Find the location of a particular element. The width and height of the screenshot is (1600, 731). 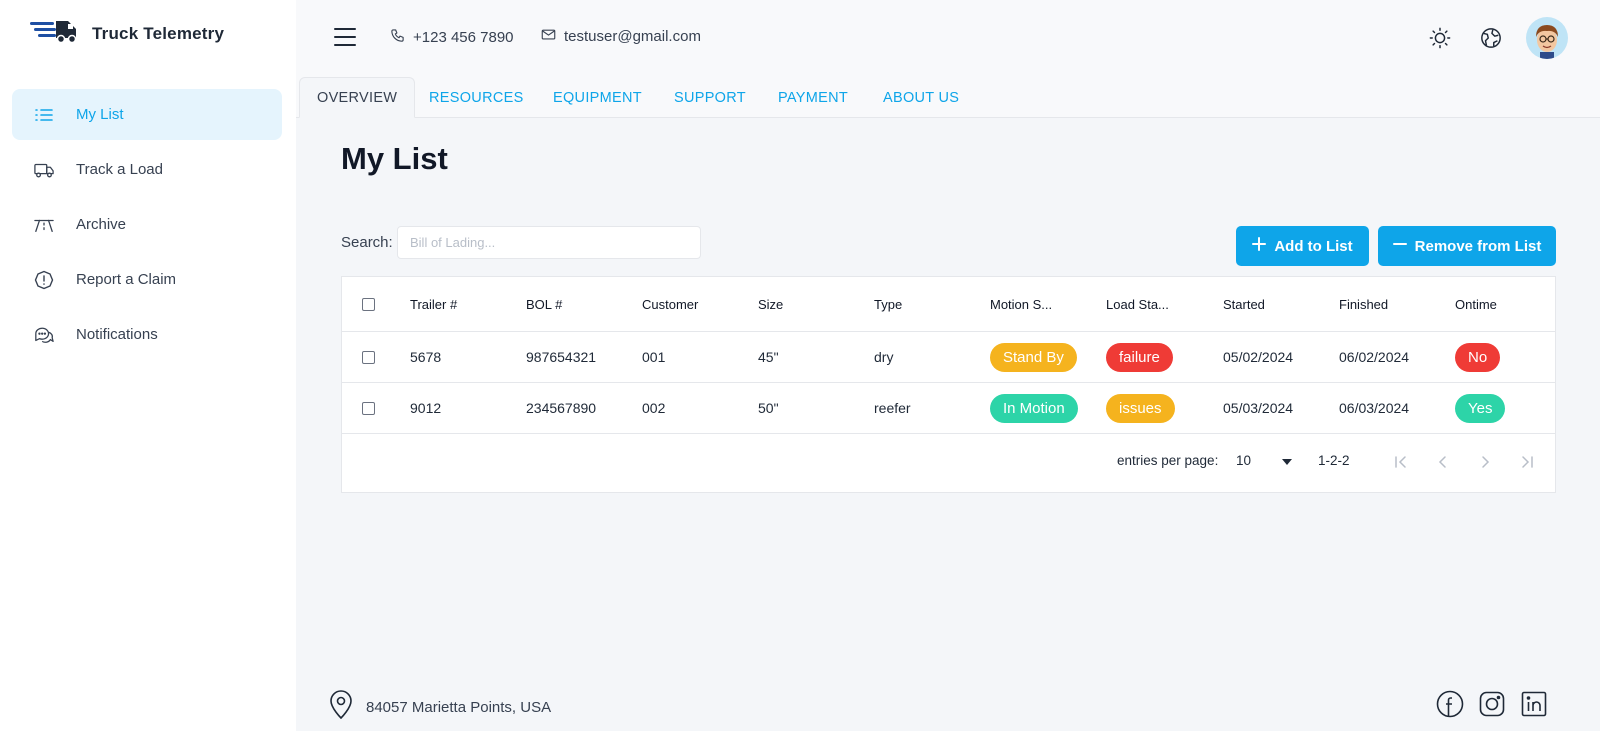

archive-road-icon is located at coordinates (44, 225).